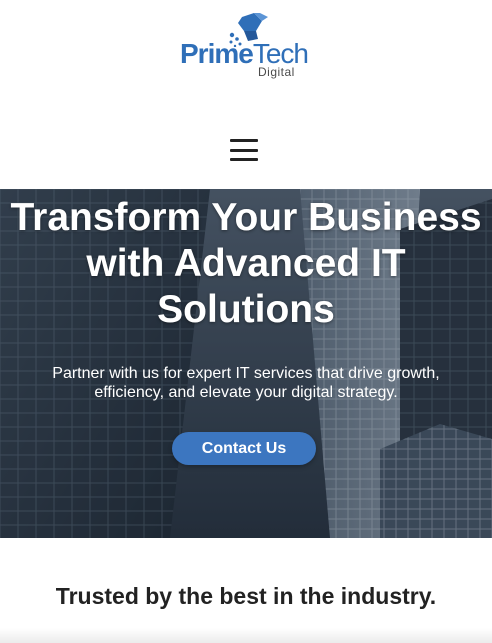  Describe the element at coordinates (246, 596) in the screenshot. I see `trusted-heading: Trusted by the best in the industry.` at that location.